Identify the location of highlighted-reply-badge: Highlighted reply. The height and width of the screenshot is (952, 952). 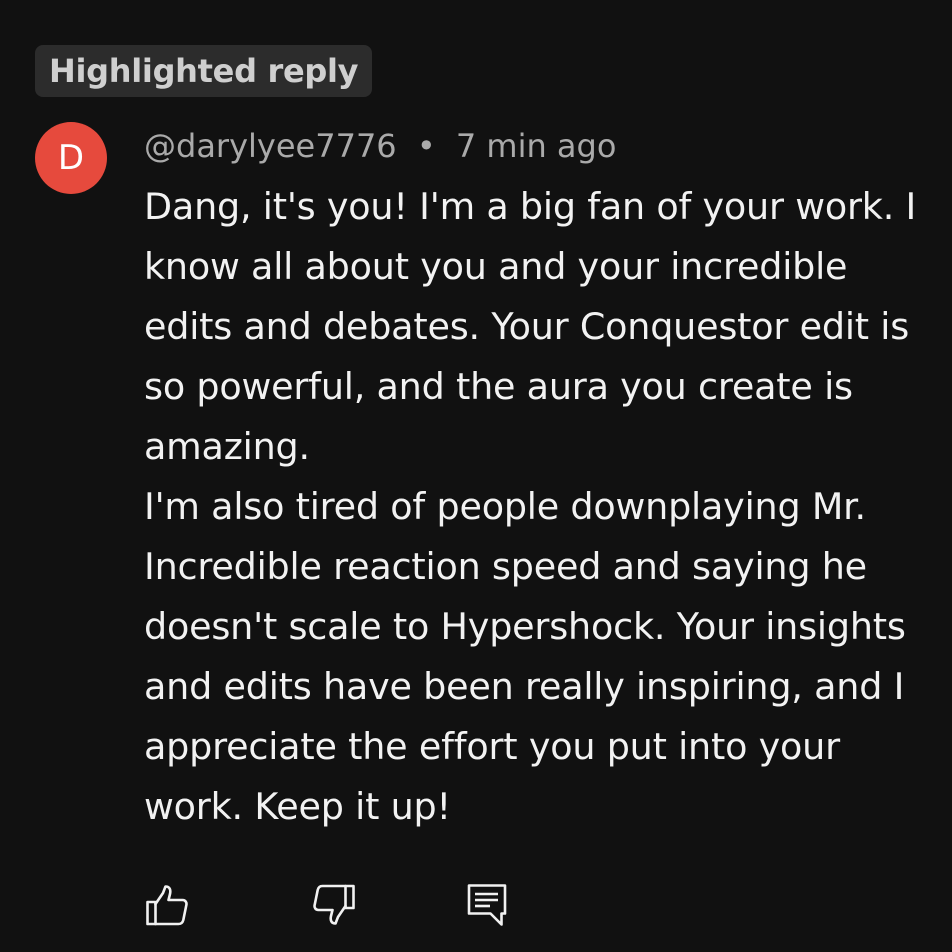
(204, 71).